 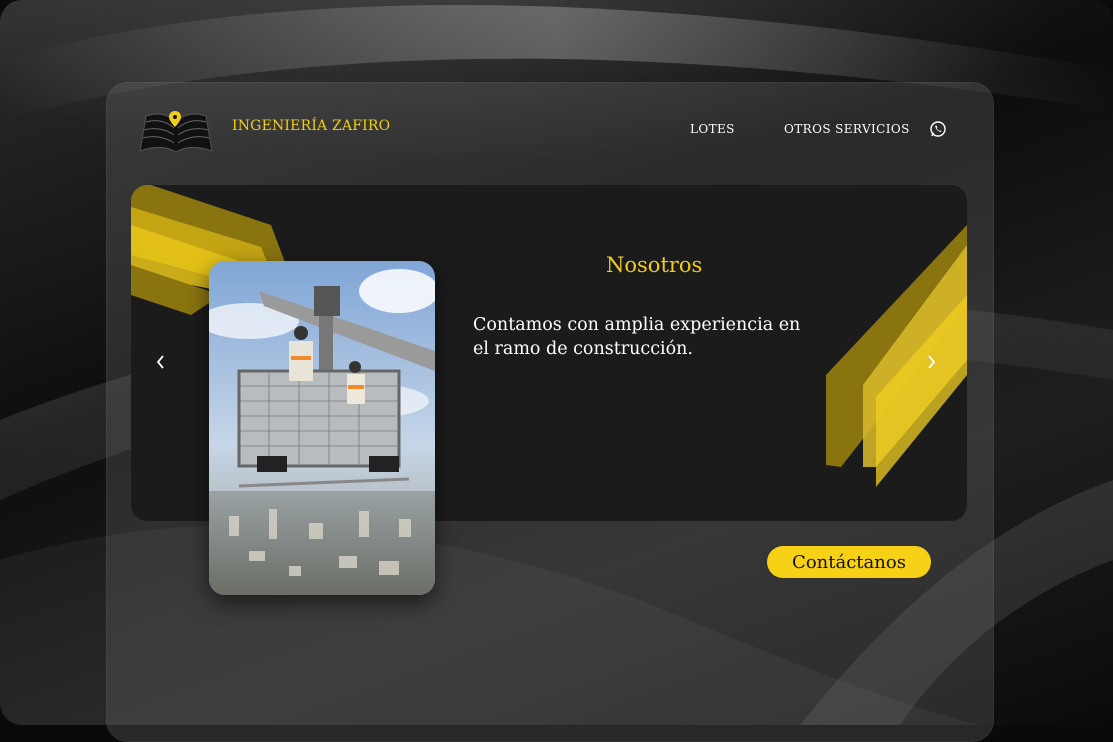 What do you see at coordinates (176, 131) in the screenshot?
I see `open-book-logo-icon` at bounding box center [176, 131].